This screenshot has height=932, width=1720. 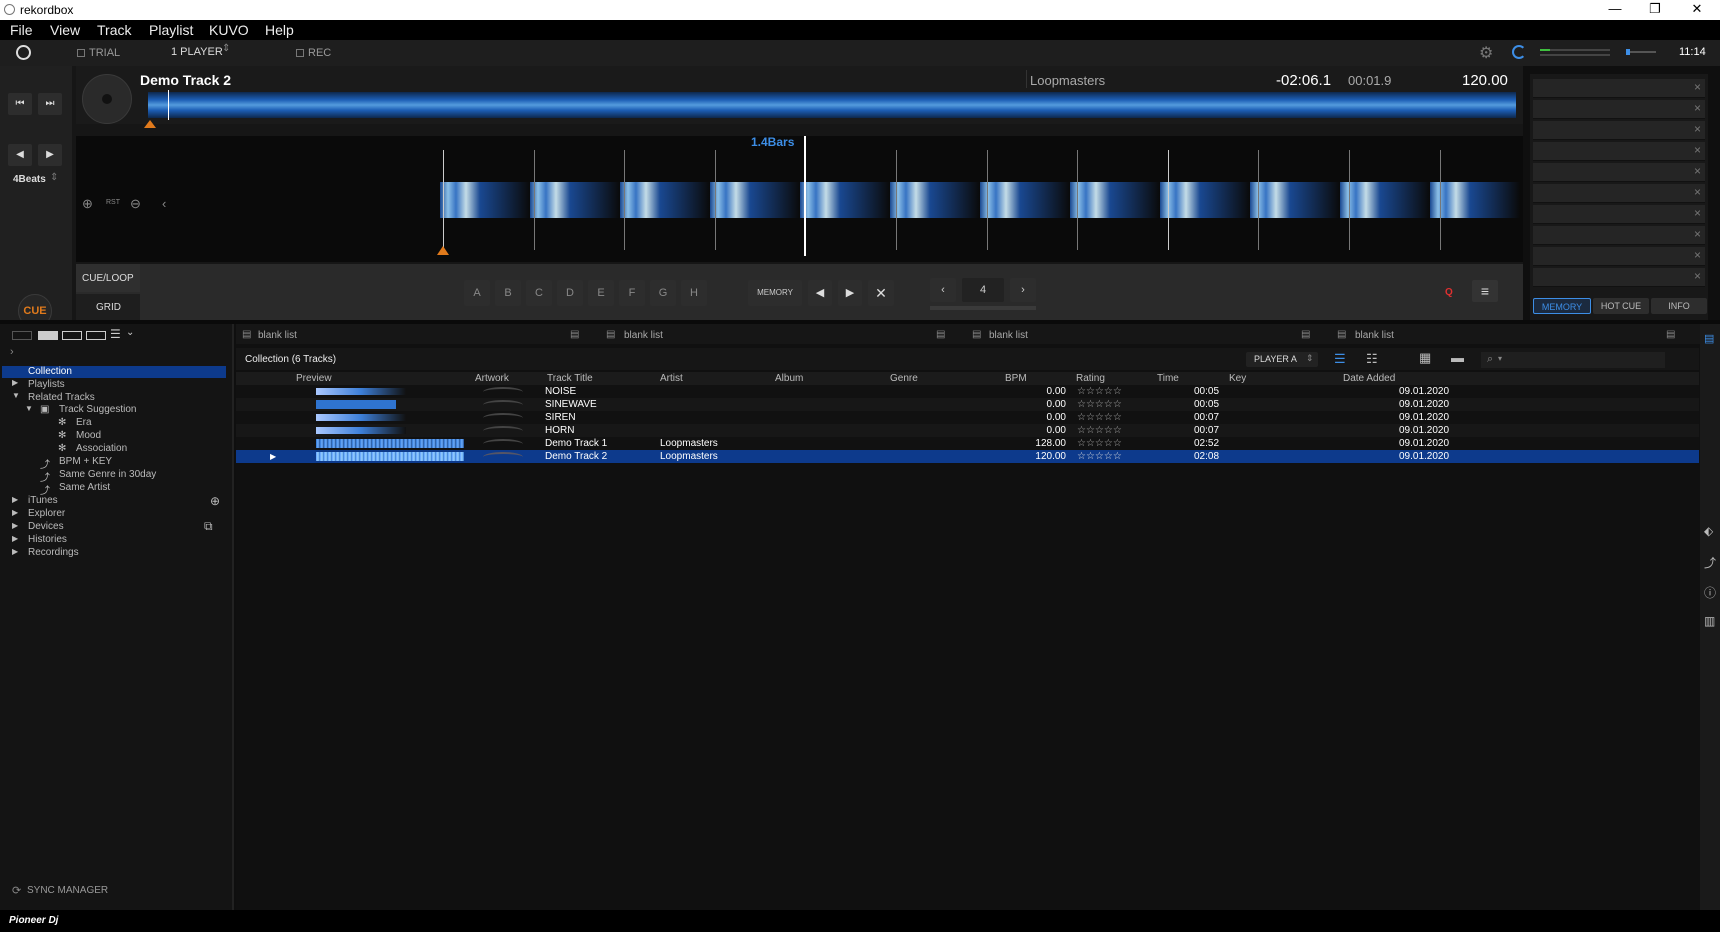 What do you see at coordinates (1237, 378) in the screenshot?
I see `col-key: Key` at bounding box center [1237, 378].